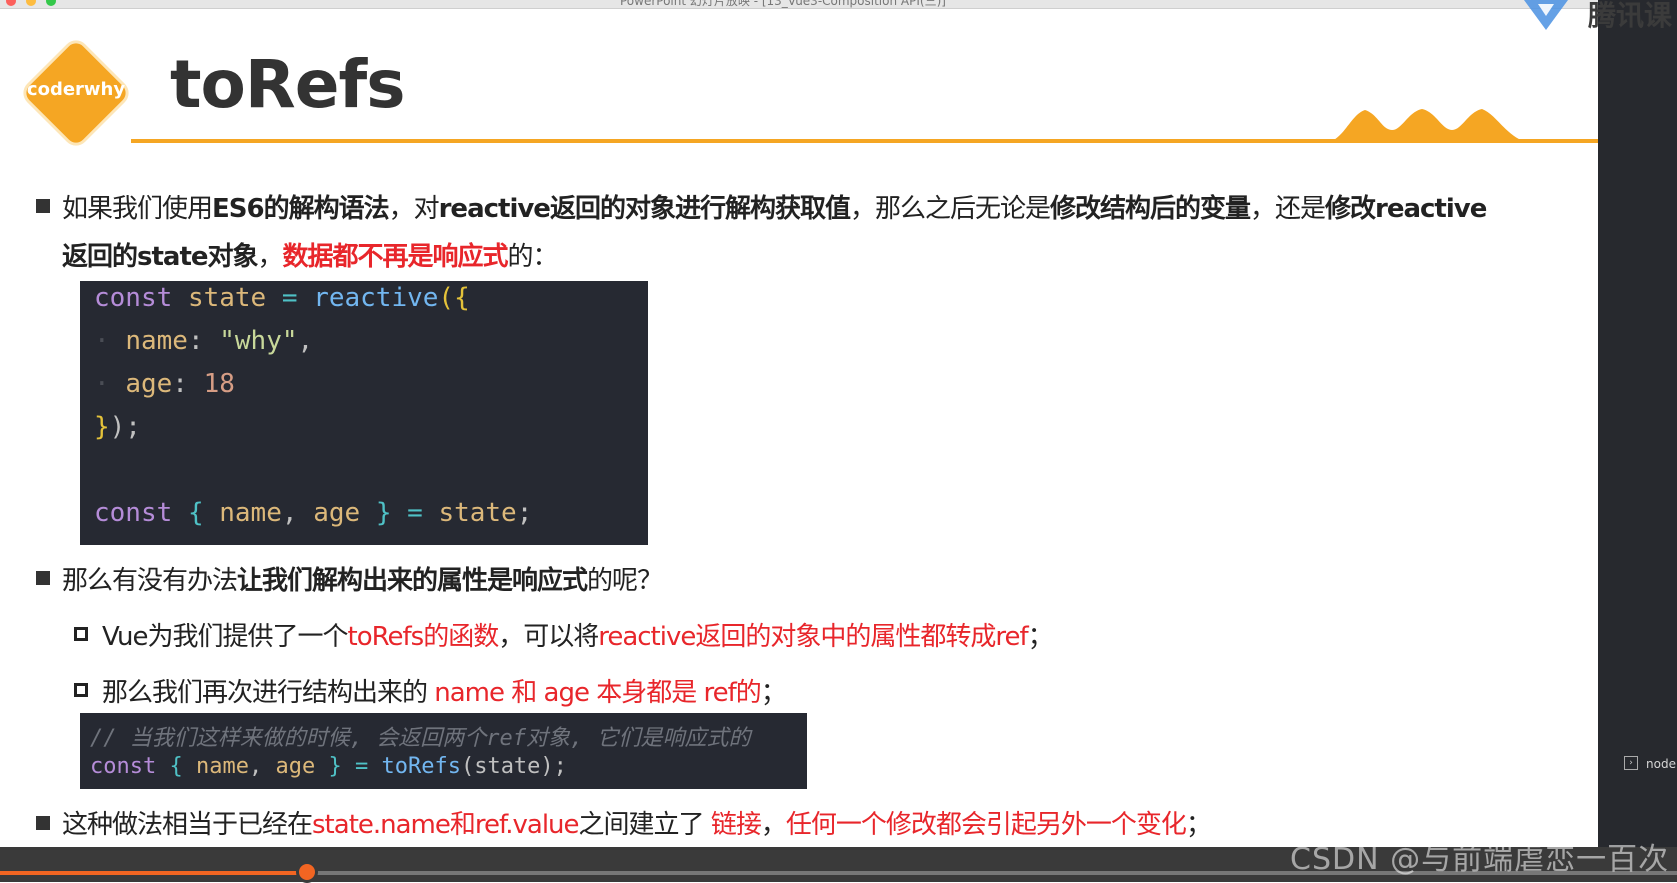  What do you see at coordinates (1637, 441) in the screenshot?
I see `right-side-panel` at bounding box center [1637, 441].